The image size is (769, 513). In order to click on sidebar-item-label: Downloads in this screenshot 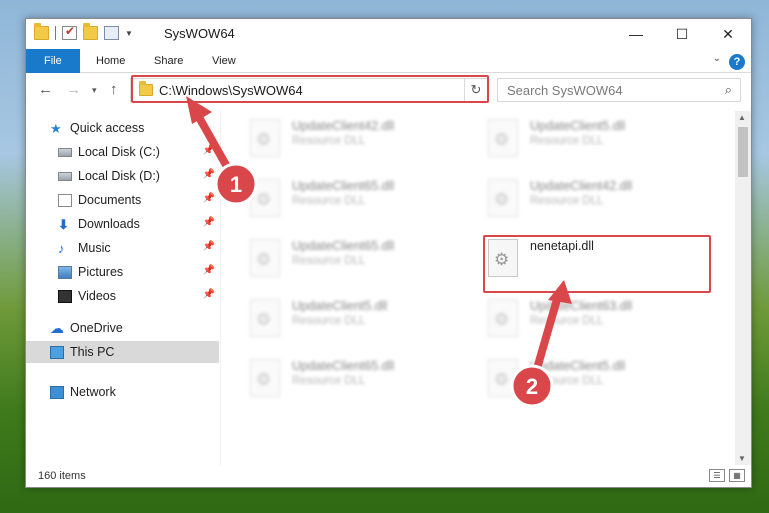, I will do `click(109, 224)`.